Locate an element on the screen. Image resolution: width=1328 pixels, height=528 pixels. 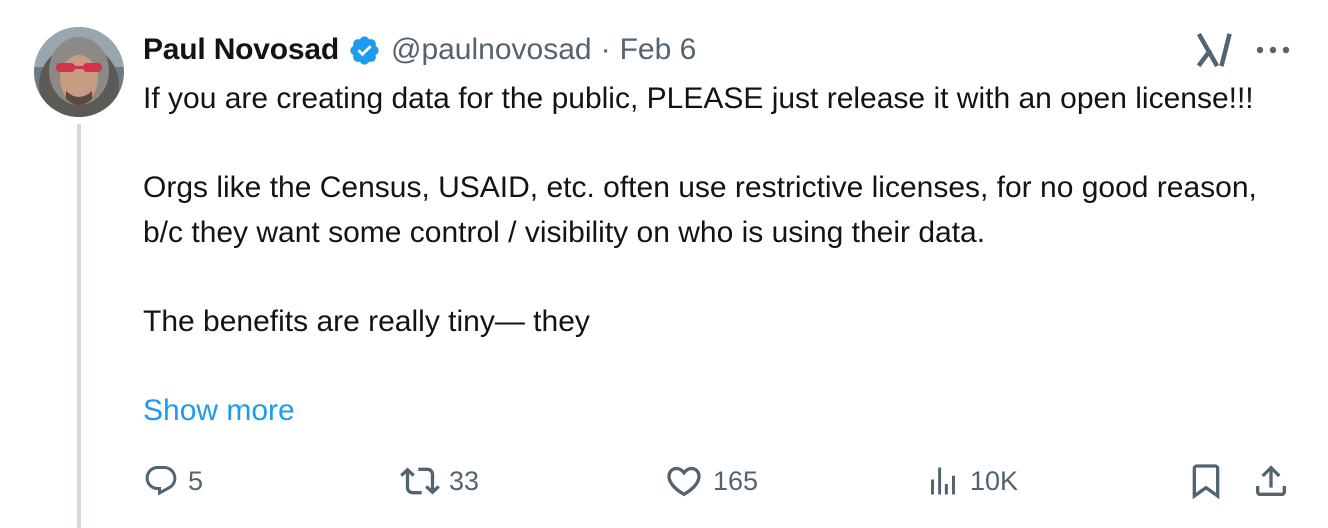
tweet-header: Paul Novosad @paulnovosad · Feb 6 is located at coordinates (419, 50).